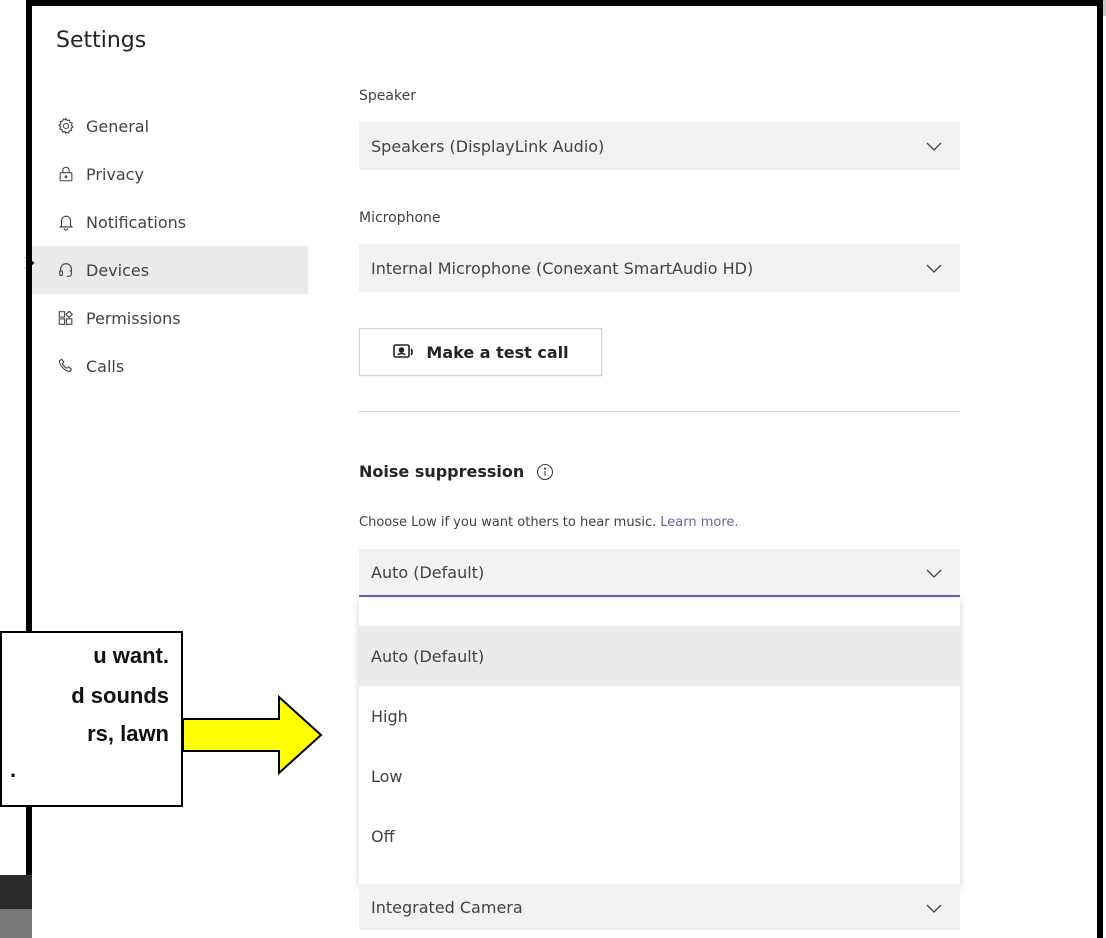 The height and width of the screenshot is (938, 1106). I want to click on dropdown-option-low: Low, so click(659, 776).